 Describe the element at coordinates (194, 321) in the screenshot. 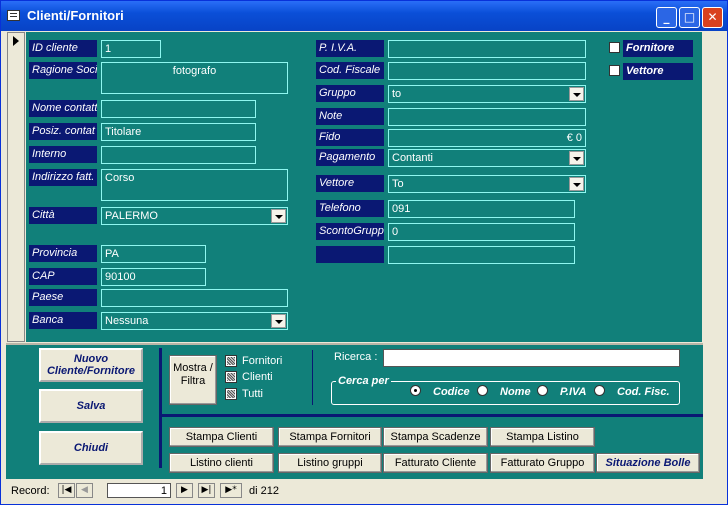

I see `banca-combo: Nessuna` at that location.